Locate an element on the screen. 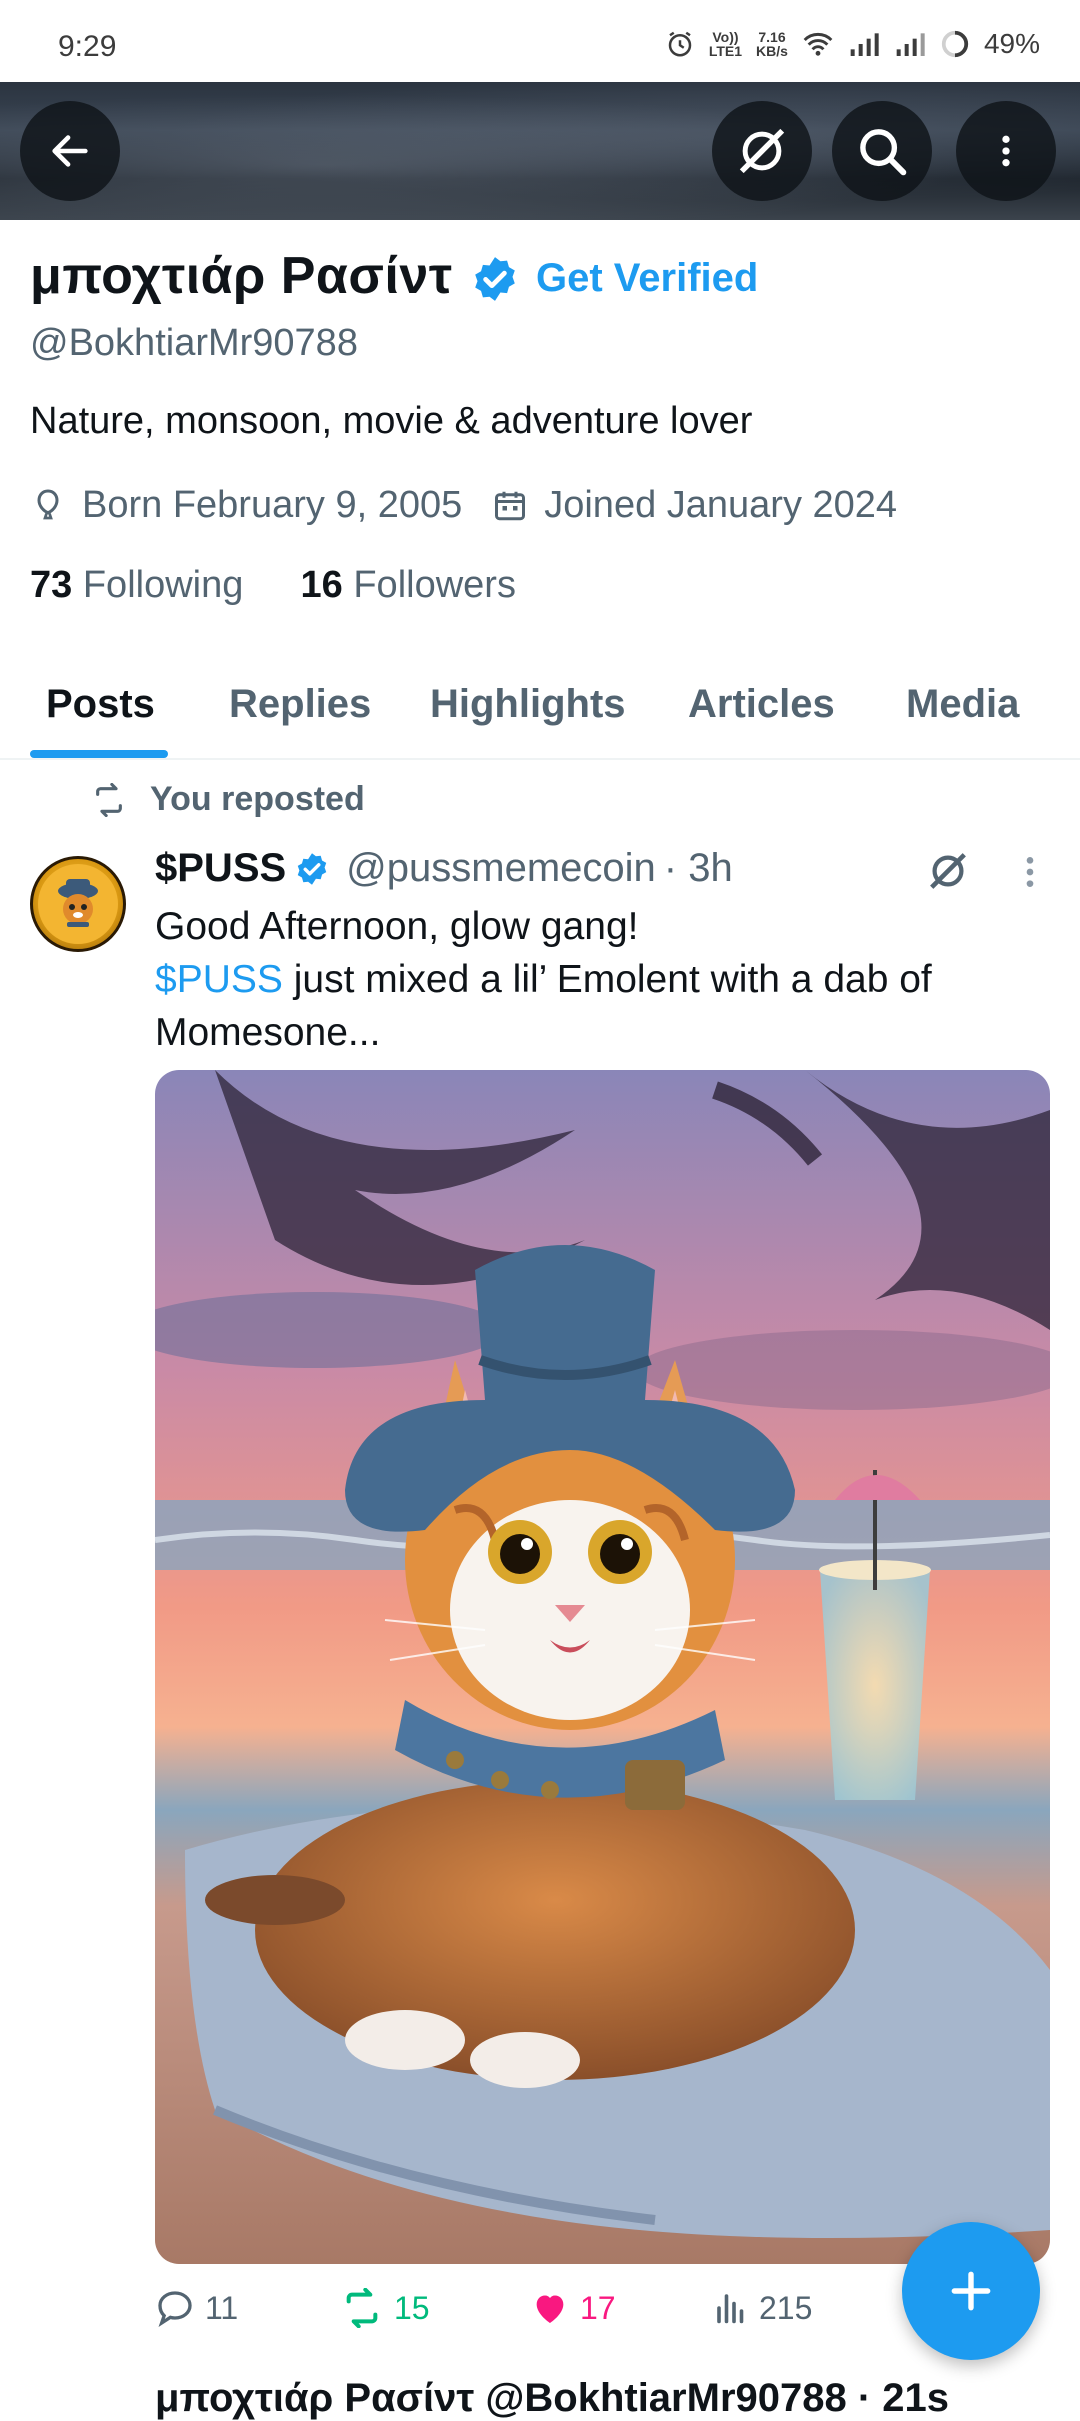 The width and height of the screenshot is (1080, 2421). more-vertical-icon is located at coordinates (1006, 151).